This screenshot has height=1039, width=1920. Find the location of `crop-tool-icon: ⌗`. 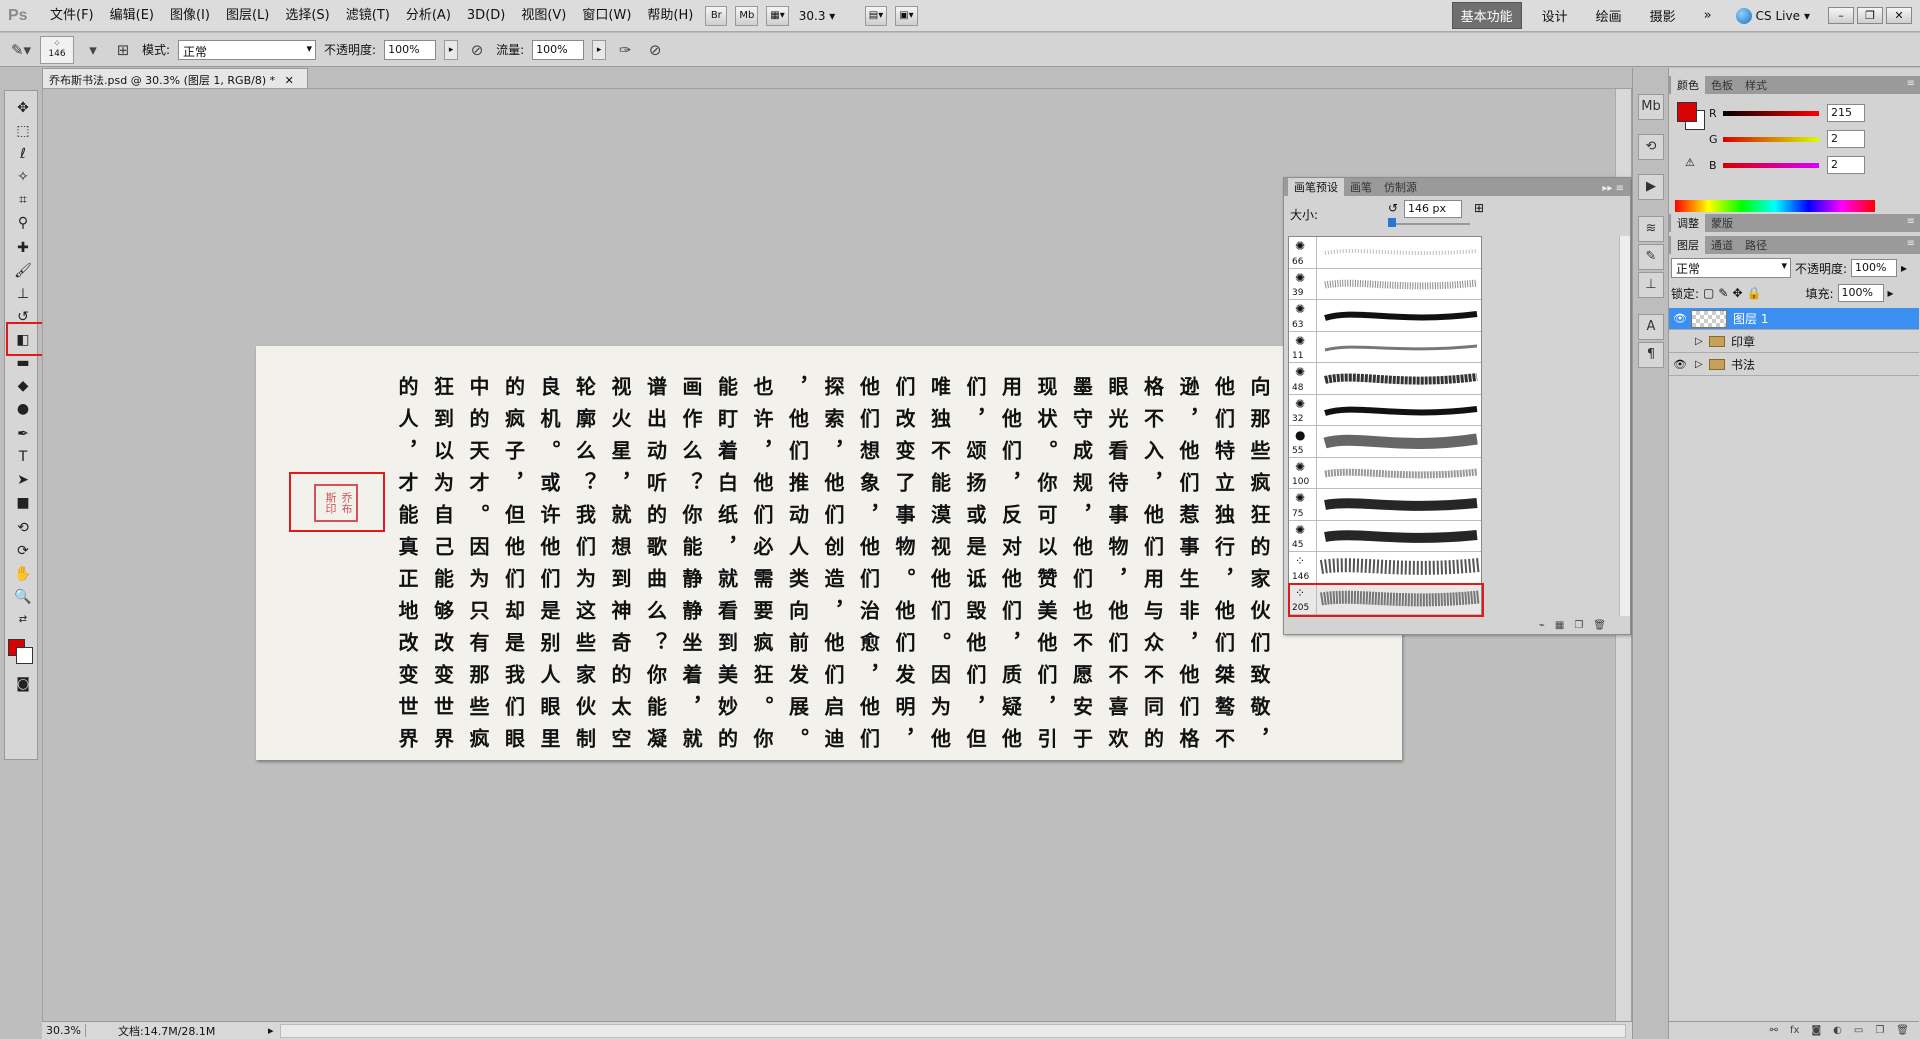

crop-tool-icon: ⌗ is located at coordinates (23, 200).